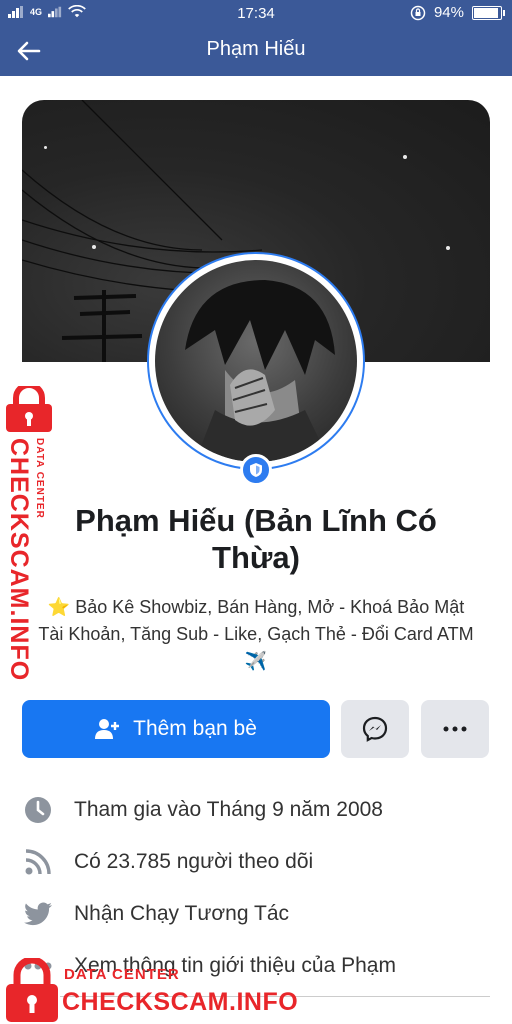 The width and height of the screenshot is (512, 1024). Describe the element at coordinates (260, 371) in the screenshot. I see `avatar-illustration` at that location.